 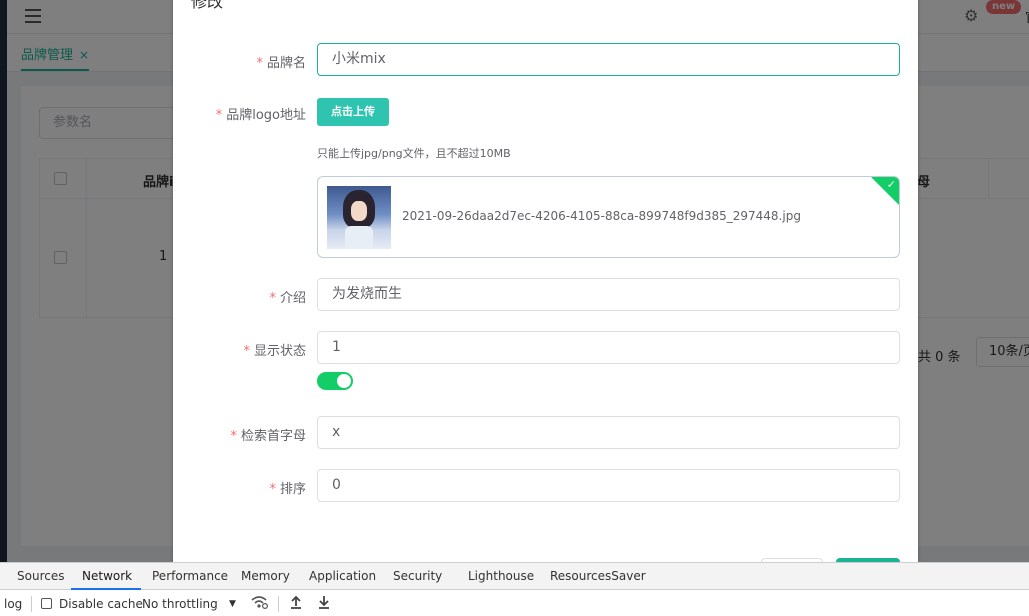 What do you see at coordinates (259, 603) in the screenshot?
I see `network-conditions-icon` at bounding box center [259, 603].